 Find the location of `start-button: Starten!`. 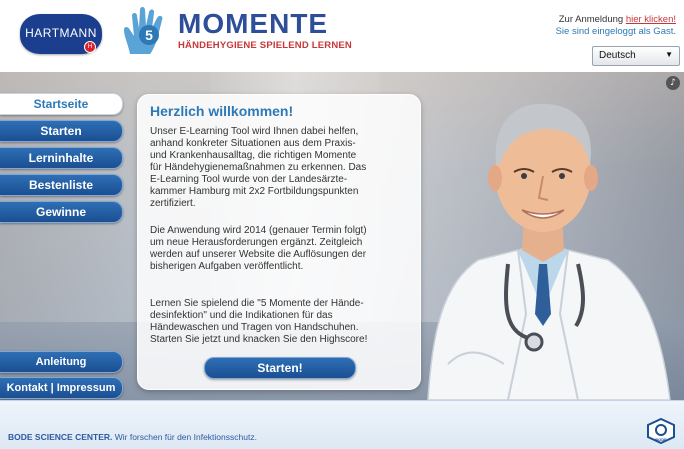

start-button: Starten! is located at coordinates (280, 368).